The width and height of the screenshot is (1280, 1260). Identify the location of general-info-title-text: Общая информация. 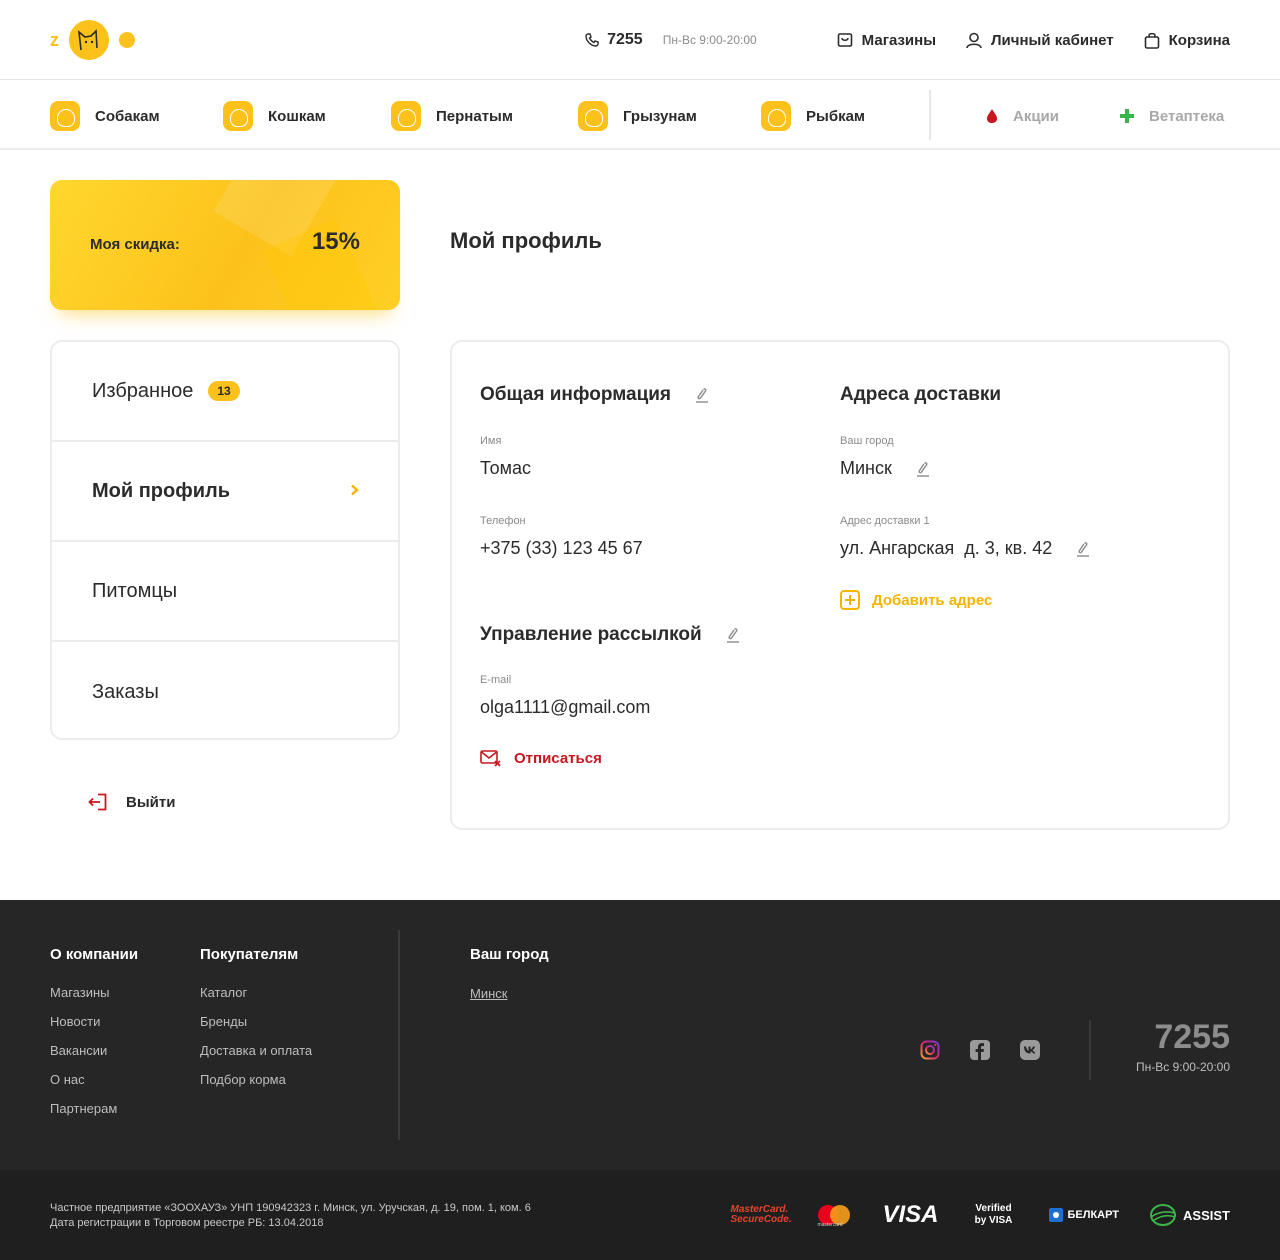
(576, 394).